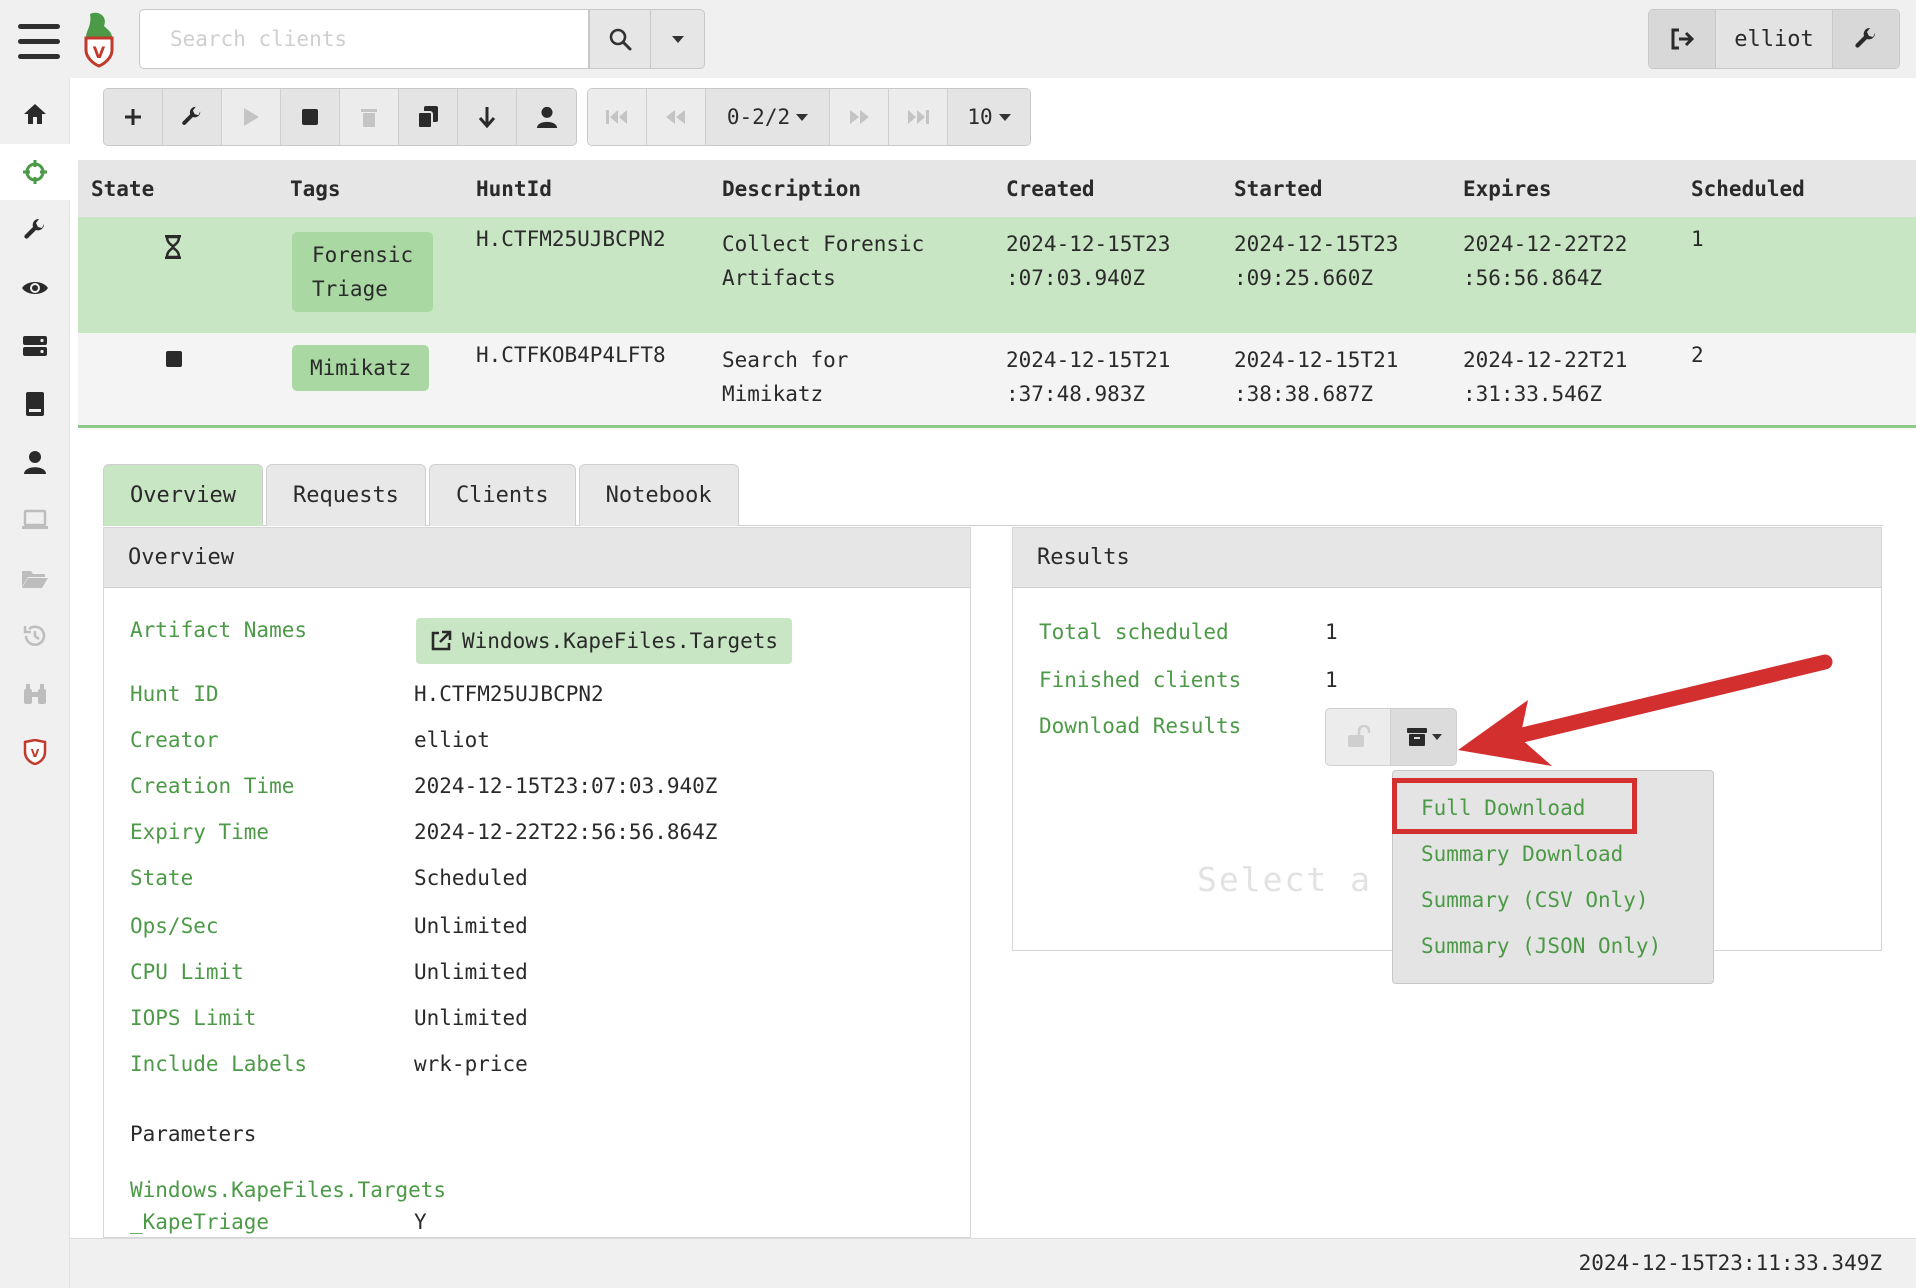 This screenshot has width=1916, height=1288. What do you see at coordinates (35, 230) in the screenshot?
I see `sidebar-item-artifacts` at bounding box center [35, 230].